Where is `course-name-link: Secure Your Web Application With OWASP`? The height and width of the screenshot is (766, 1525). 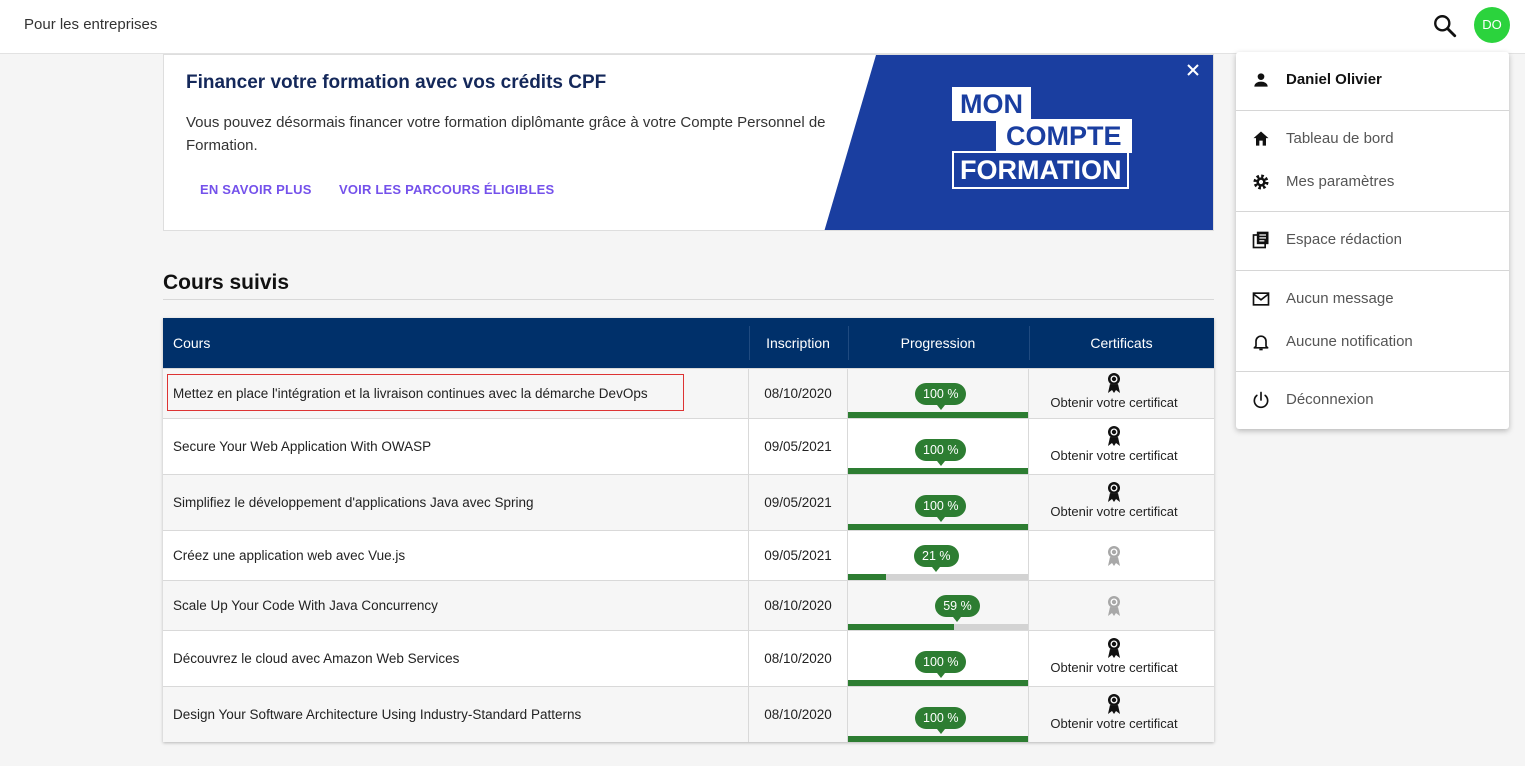 course-name-link: Secure Your Web Application With OWASP is located at coordinates (302, 446).